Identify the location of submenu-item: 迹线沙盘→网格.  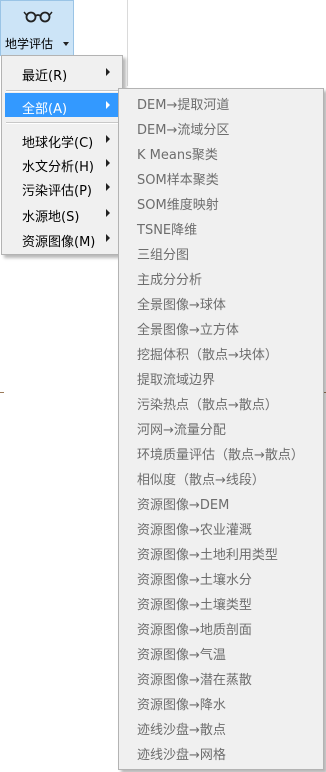
(181, 755).